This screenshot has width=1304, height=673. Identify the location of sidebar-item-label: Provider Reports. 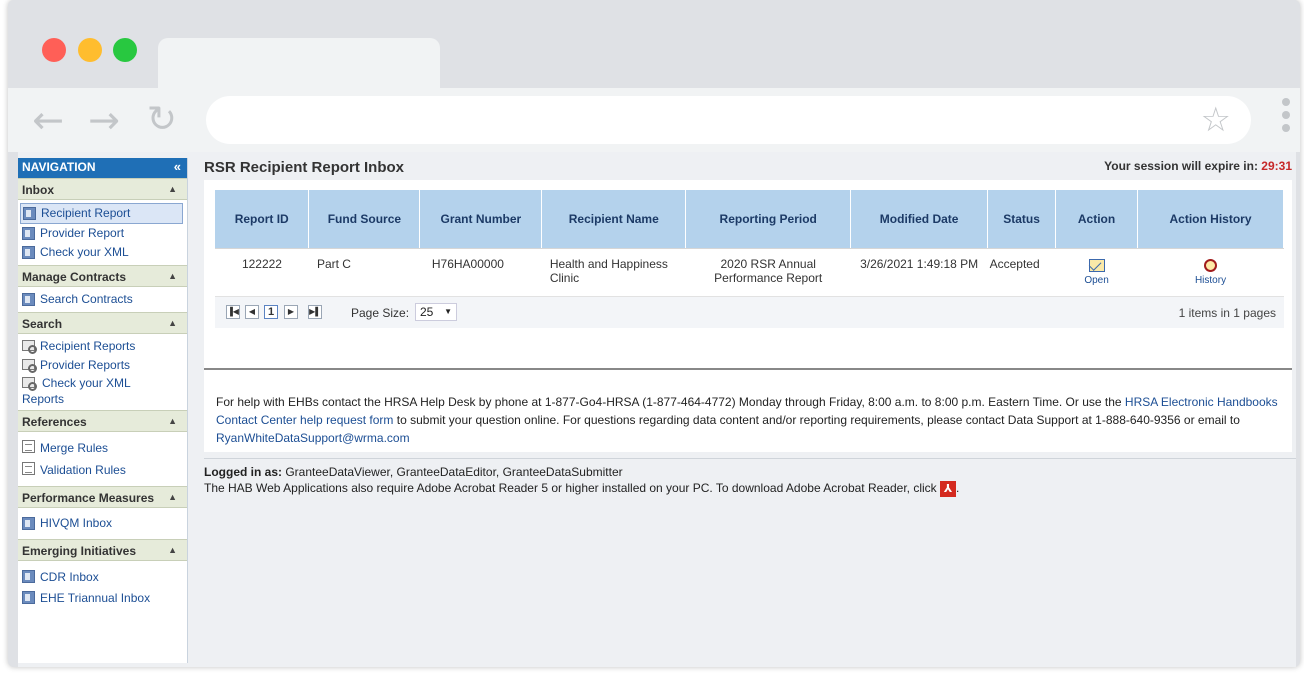
(85, 365).